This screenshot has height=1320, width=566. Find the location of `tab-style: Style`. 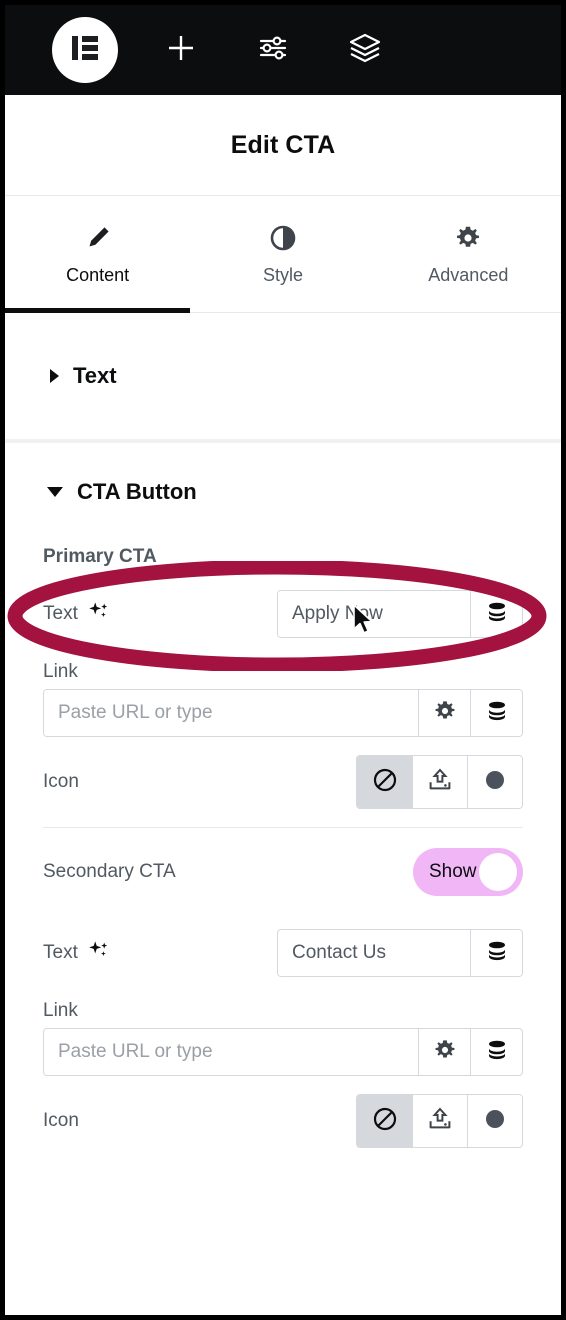

tab-style: Style is located at coordinates (282, 254).